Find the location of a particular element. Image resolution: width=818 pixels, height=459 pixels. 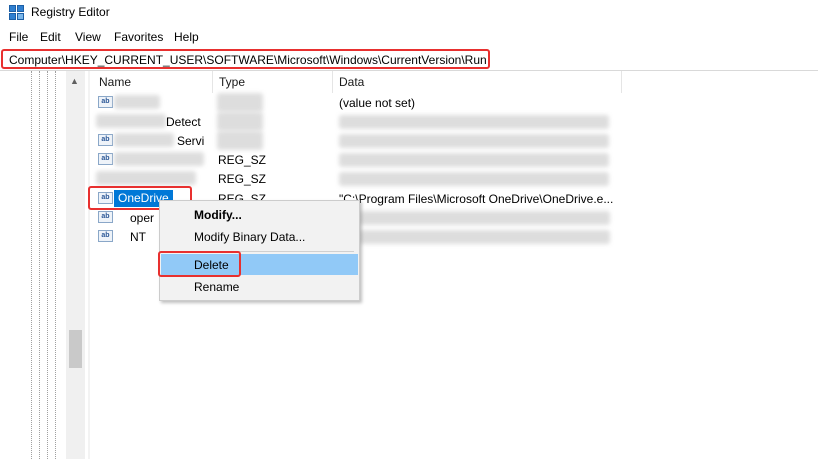

value-name: Servi is located at coordinates (191, 141).